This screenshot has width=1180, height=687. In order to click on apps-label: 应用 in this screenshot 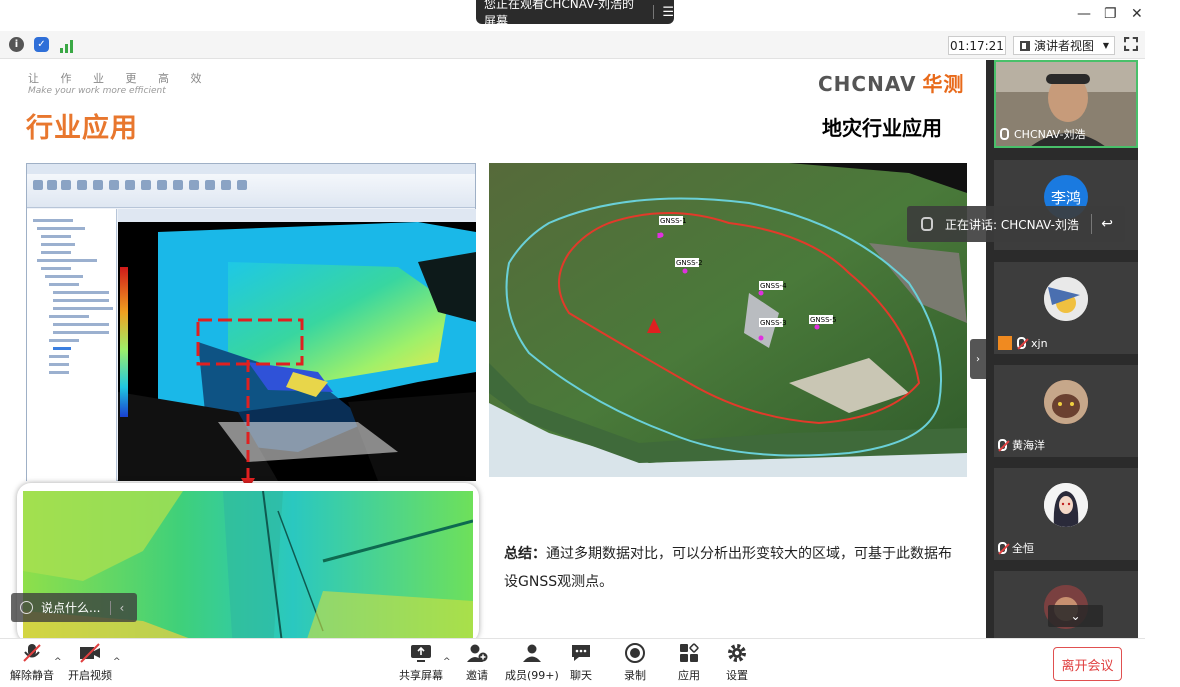, I will do `click(689, 675)`.